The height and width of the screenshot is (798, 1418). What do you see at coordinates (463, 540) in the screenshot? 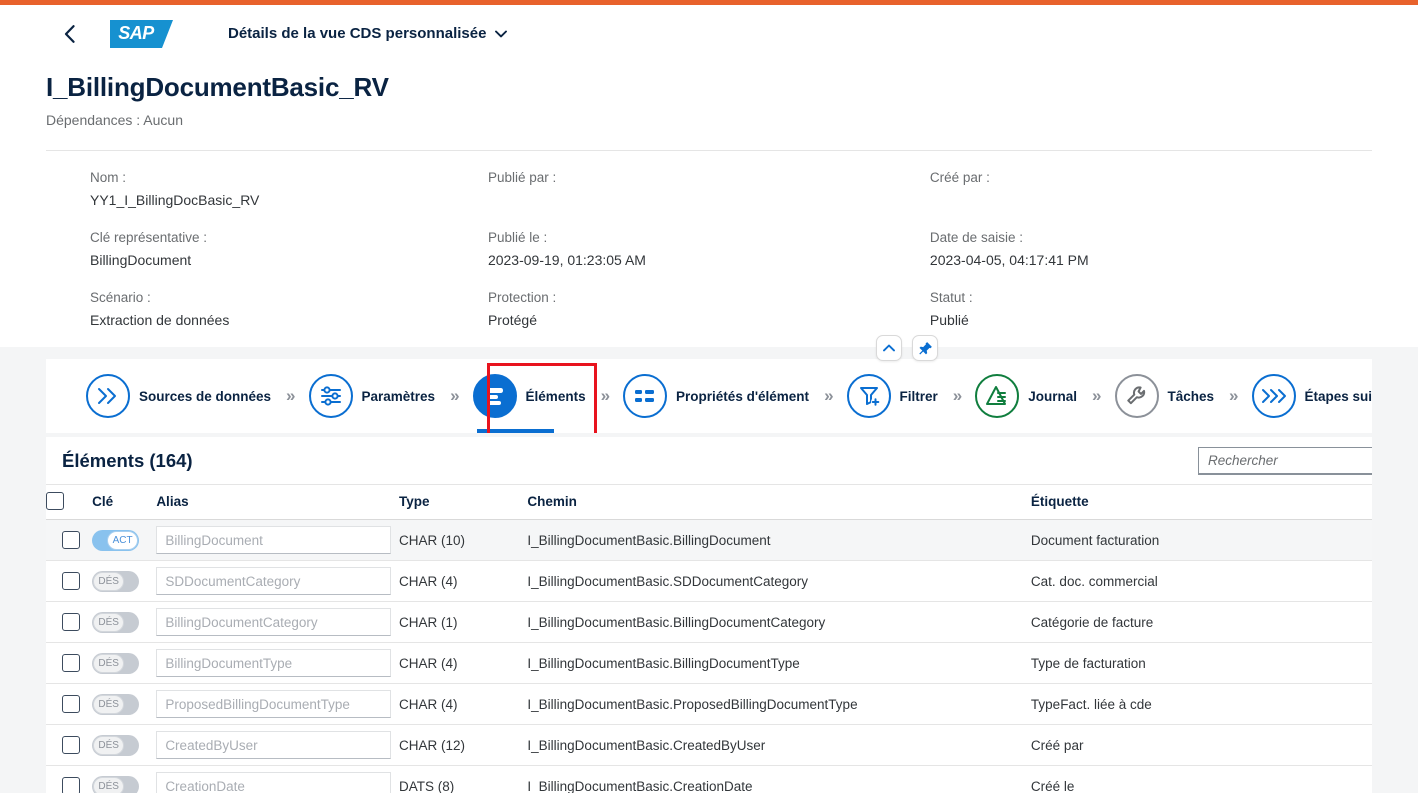
I see `row-type-cell: CHAR (10)` at bounding box center [463, 540].